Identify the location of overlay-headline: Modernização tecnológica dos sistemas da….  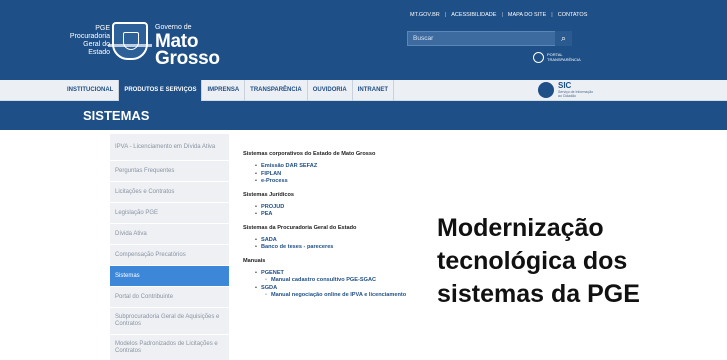
(582, 261).